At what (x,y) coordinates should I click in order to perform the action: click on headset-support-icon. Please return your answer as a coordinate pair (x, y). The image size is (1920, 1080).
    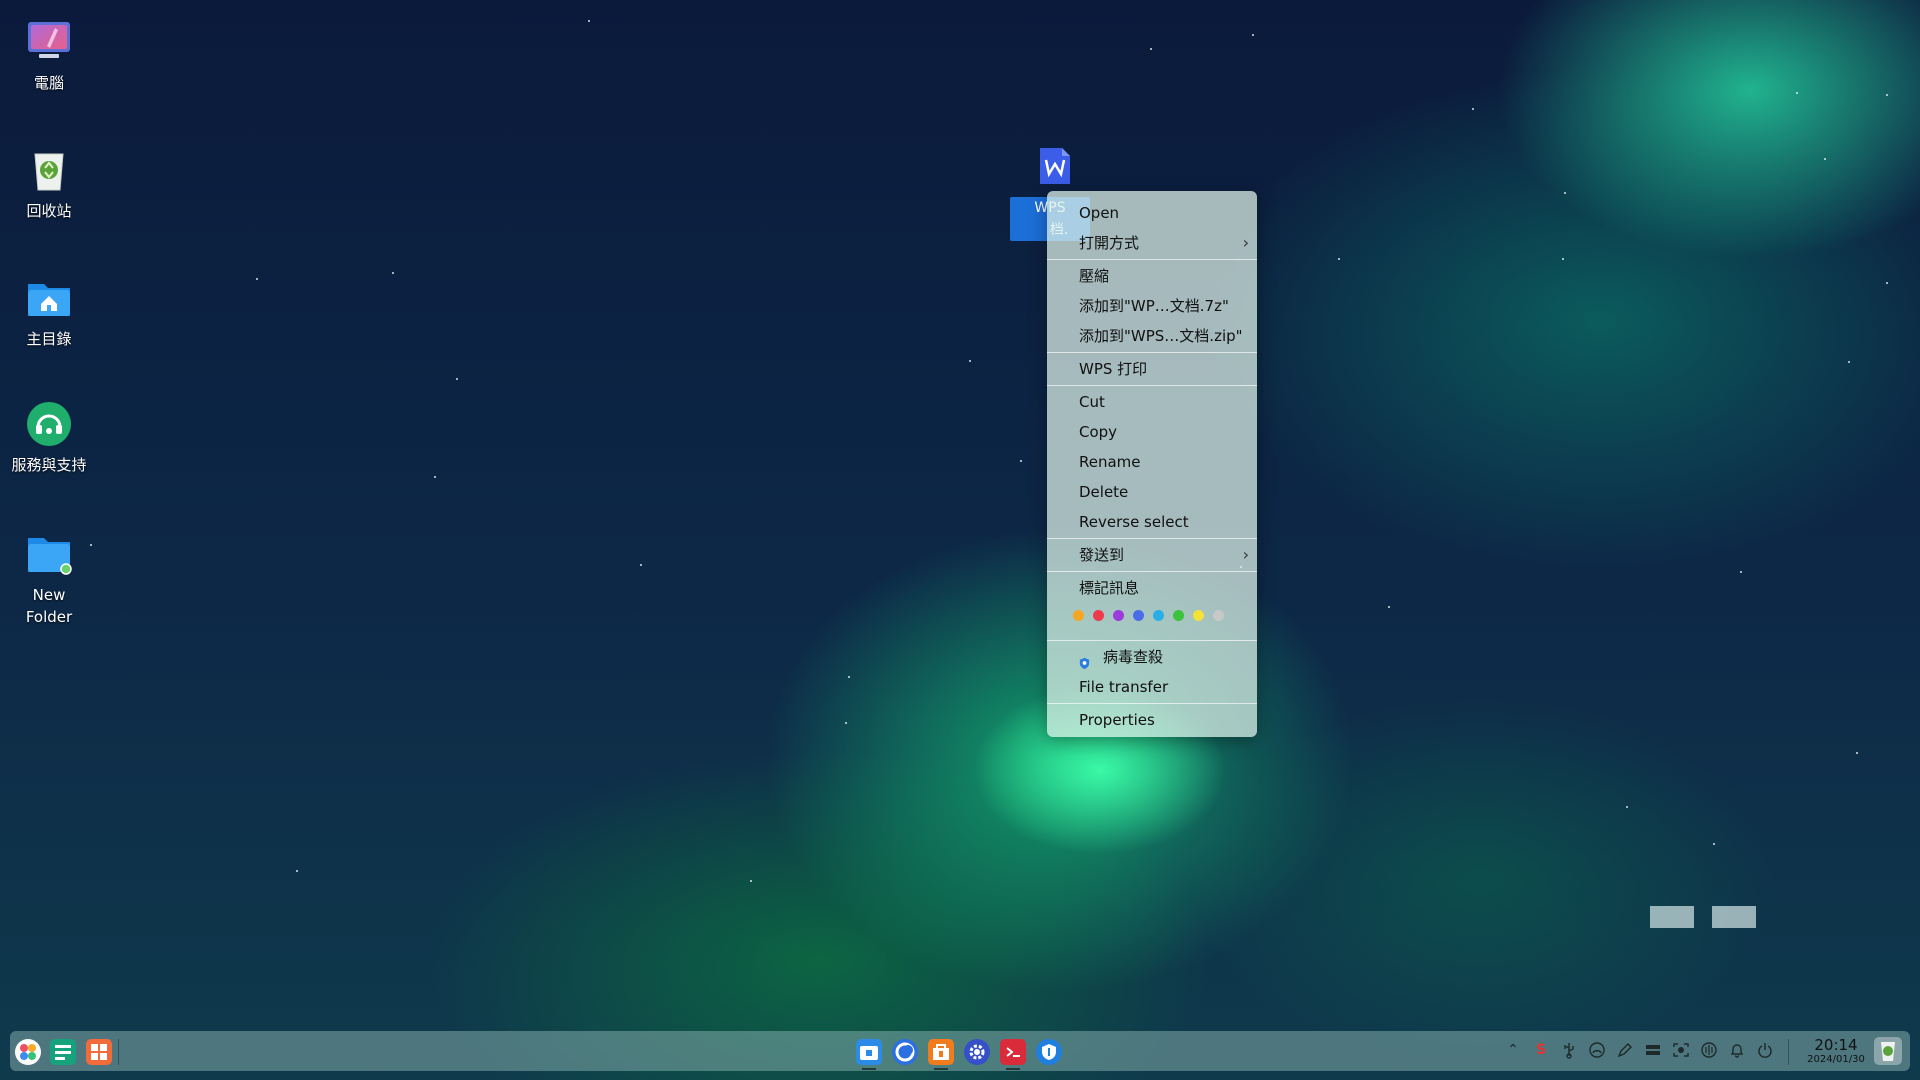
    Looking at the image, I should click on (49, 424).